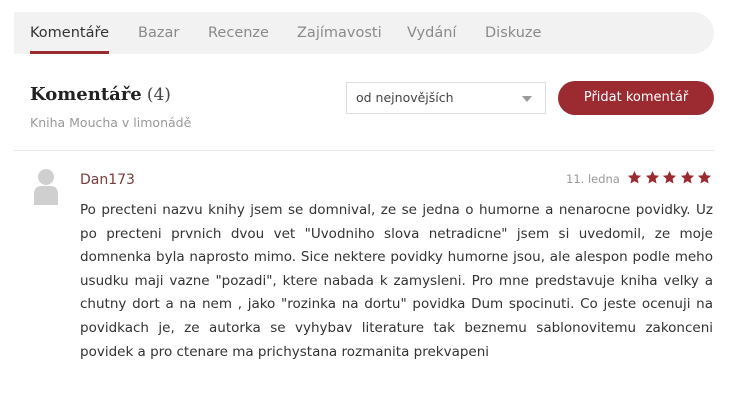  I want to click on comment-author: Dan173, so click(107, 180).